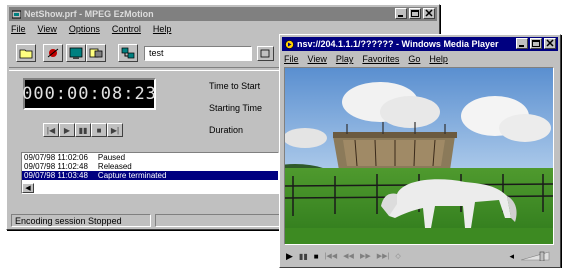 The image size is (563, 268). I want to click on mediaplayer-menubar: File View Play Favorites Go Help, so click(366, 59).